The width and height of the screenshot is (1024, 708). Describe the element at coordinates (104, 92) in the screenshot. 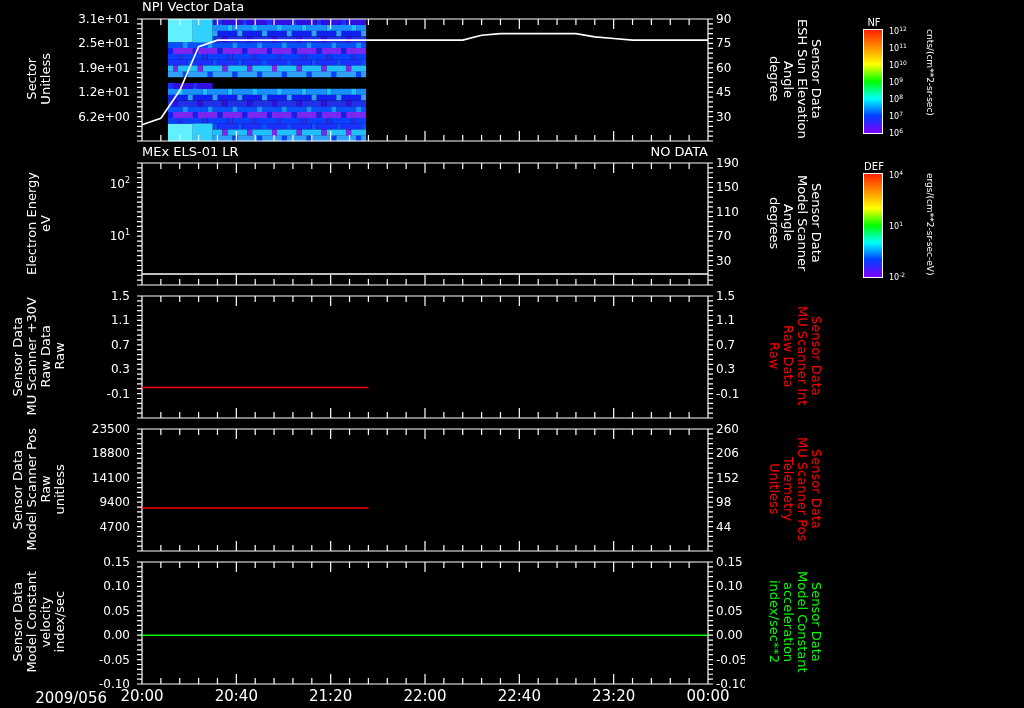

I see `tick-label: 1.2e+01` at that location.